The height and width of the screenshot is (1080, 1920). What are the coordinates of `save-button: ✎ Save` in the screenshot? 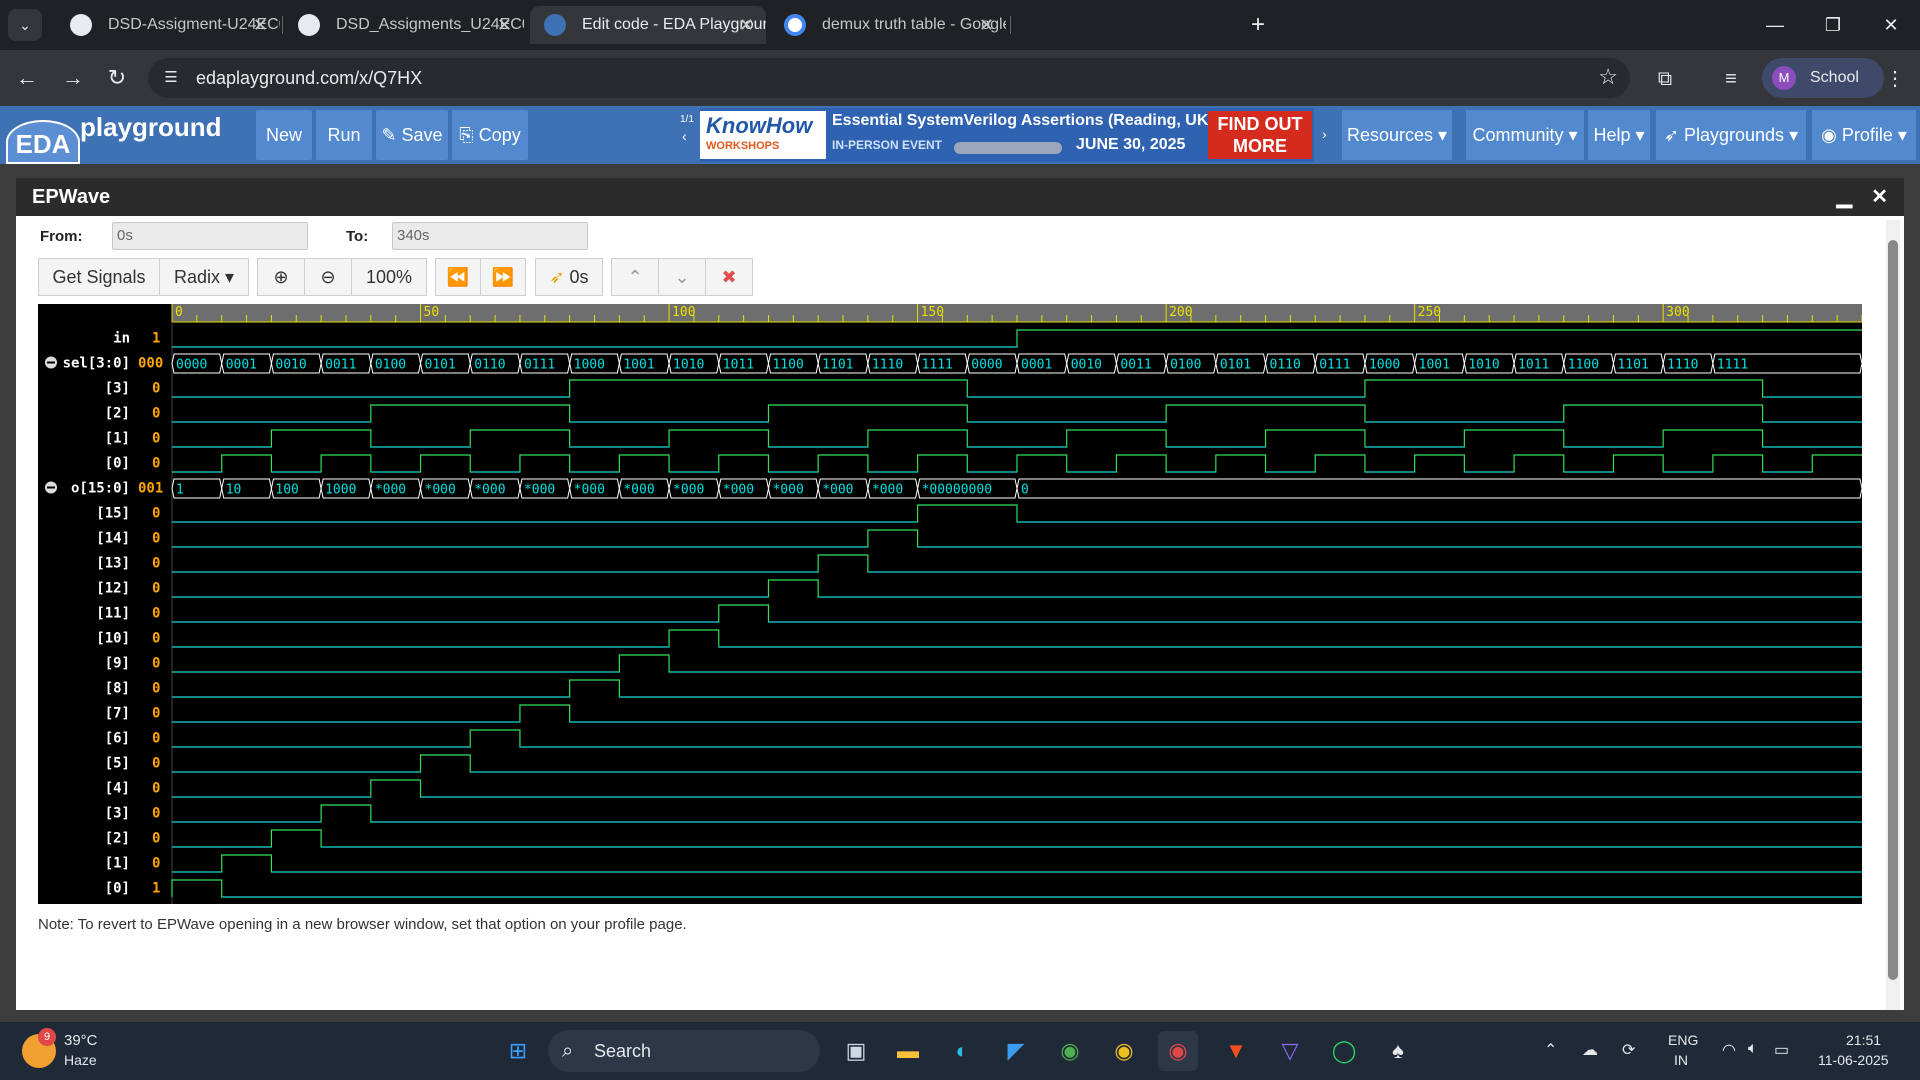 It's located at (412, 135).